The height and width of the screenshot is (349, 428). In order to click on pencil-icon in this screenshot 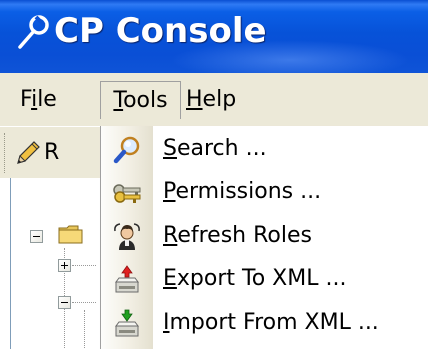, I will do `click(28, 153)`.